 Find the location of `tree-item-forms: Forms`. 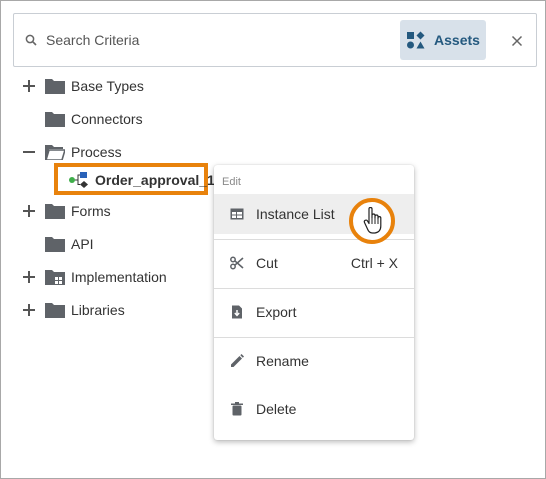

tree-item-forms: Forms is located at coordinates (91, 211).